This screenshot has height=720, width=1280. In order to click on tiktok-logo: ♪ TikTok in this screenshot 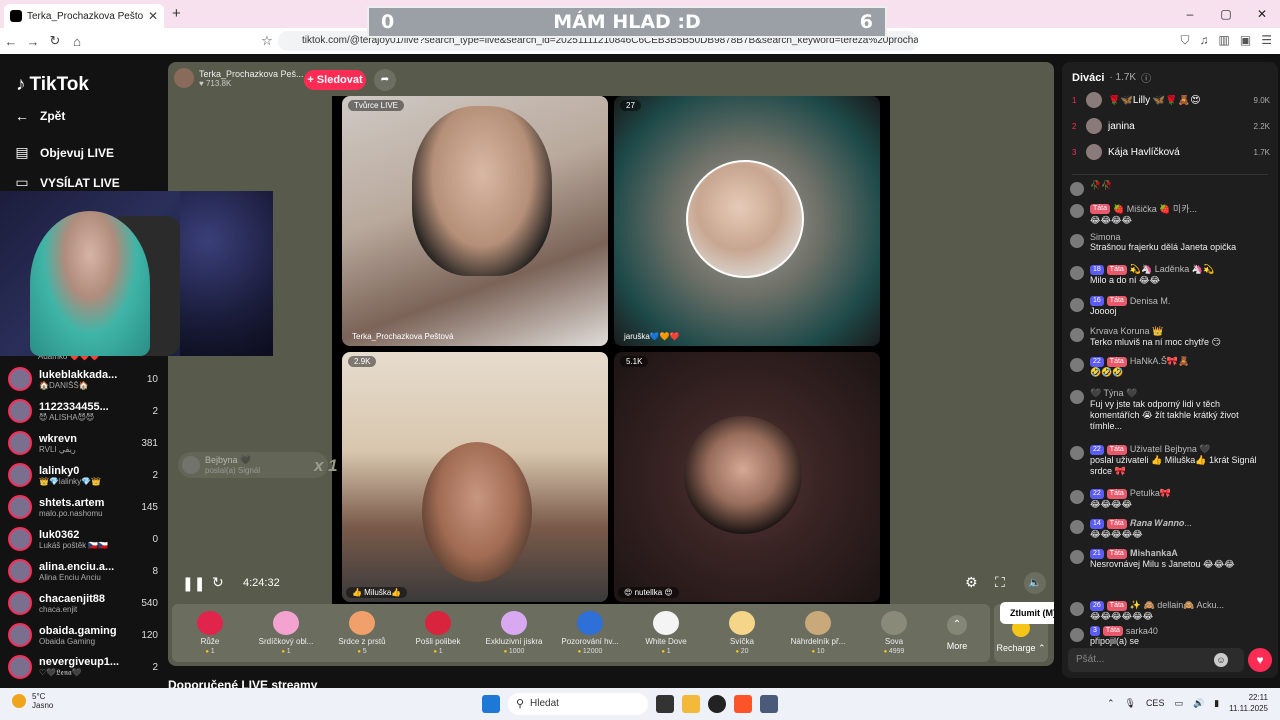, I will do `click(52, 85)`.